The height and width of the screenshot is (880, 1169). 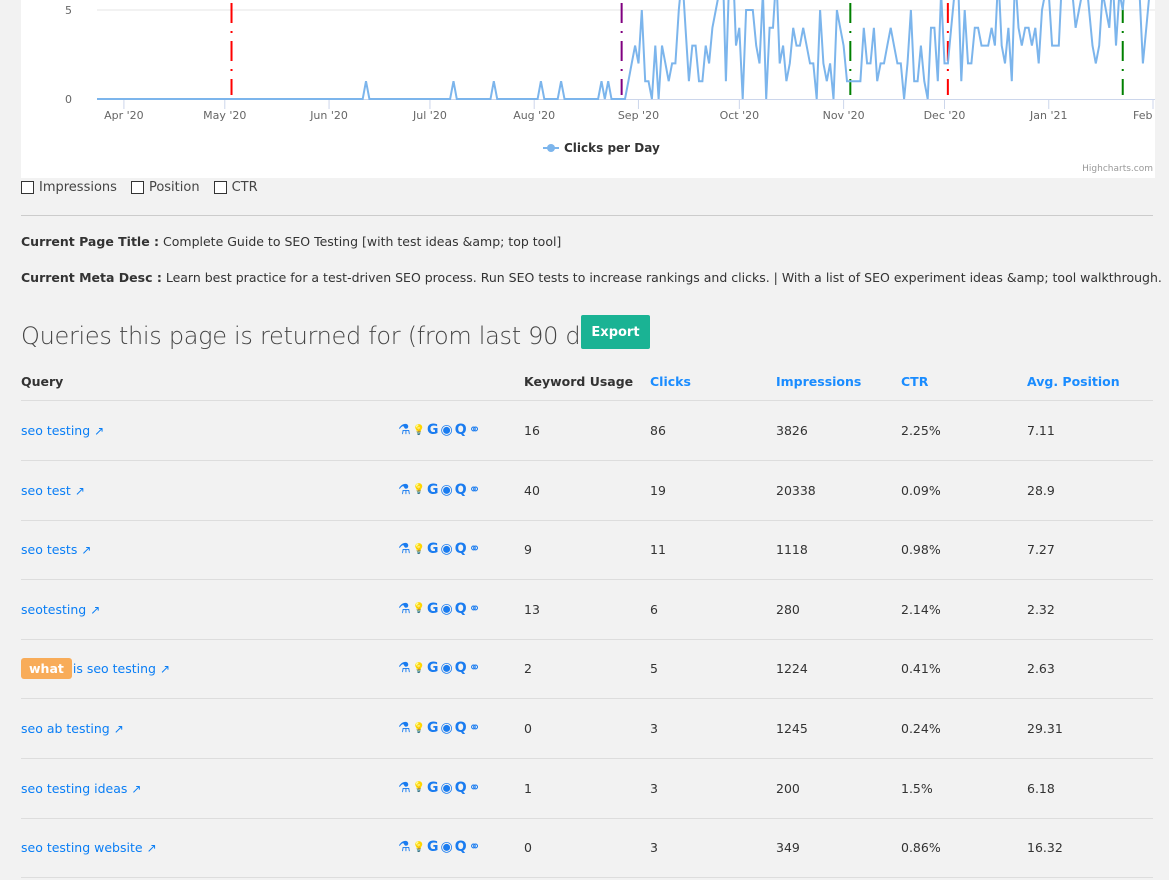 What do you see at coordinates (914, 381) in the screenshot?
I see `col-ctr: CTR` at bounding box center [914, 381].